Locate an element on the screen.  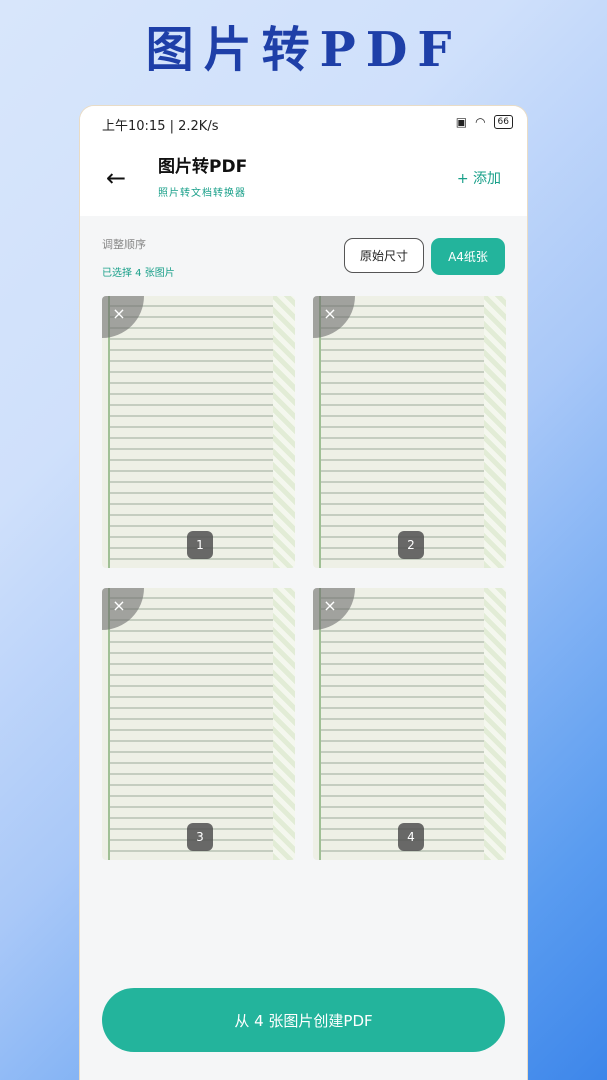
page-subtitle: 照片转文档转换器 is located at coordinates (202, 193).